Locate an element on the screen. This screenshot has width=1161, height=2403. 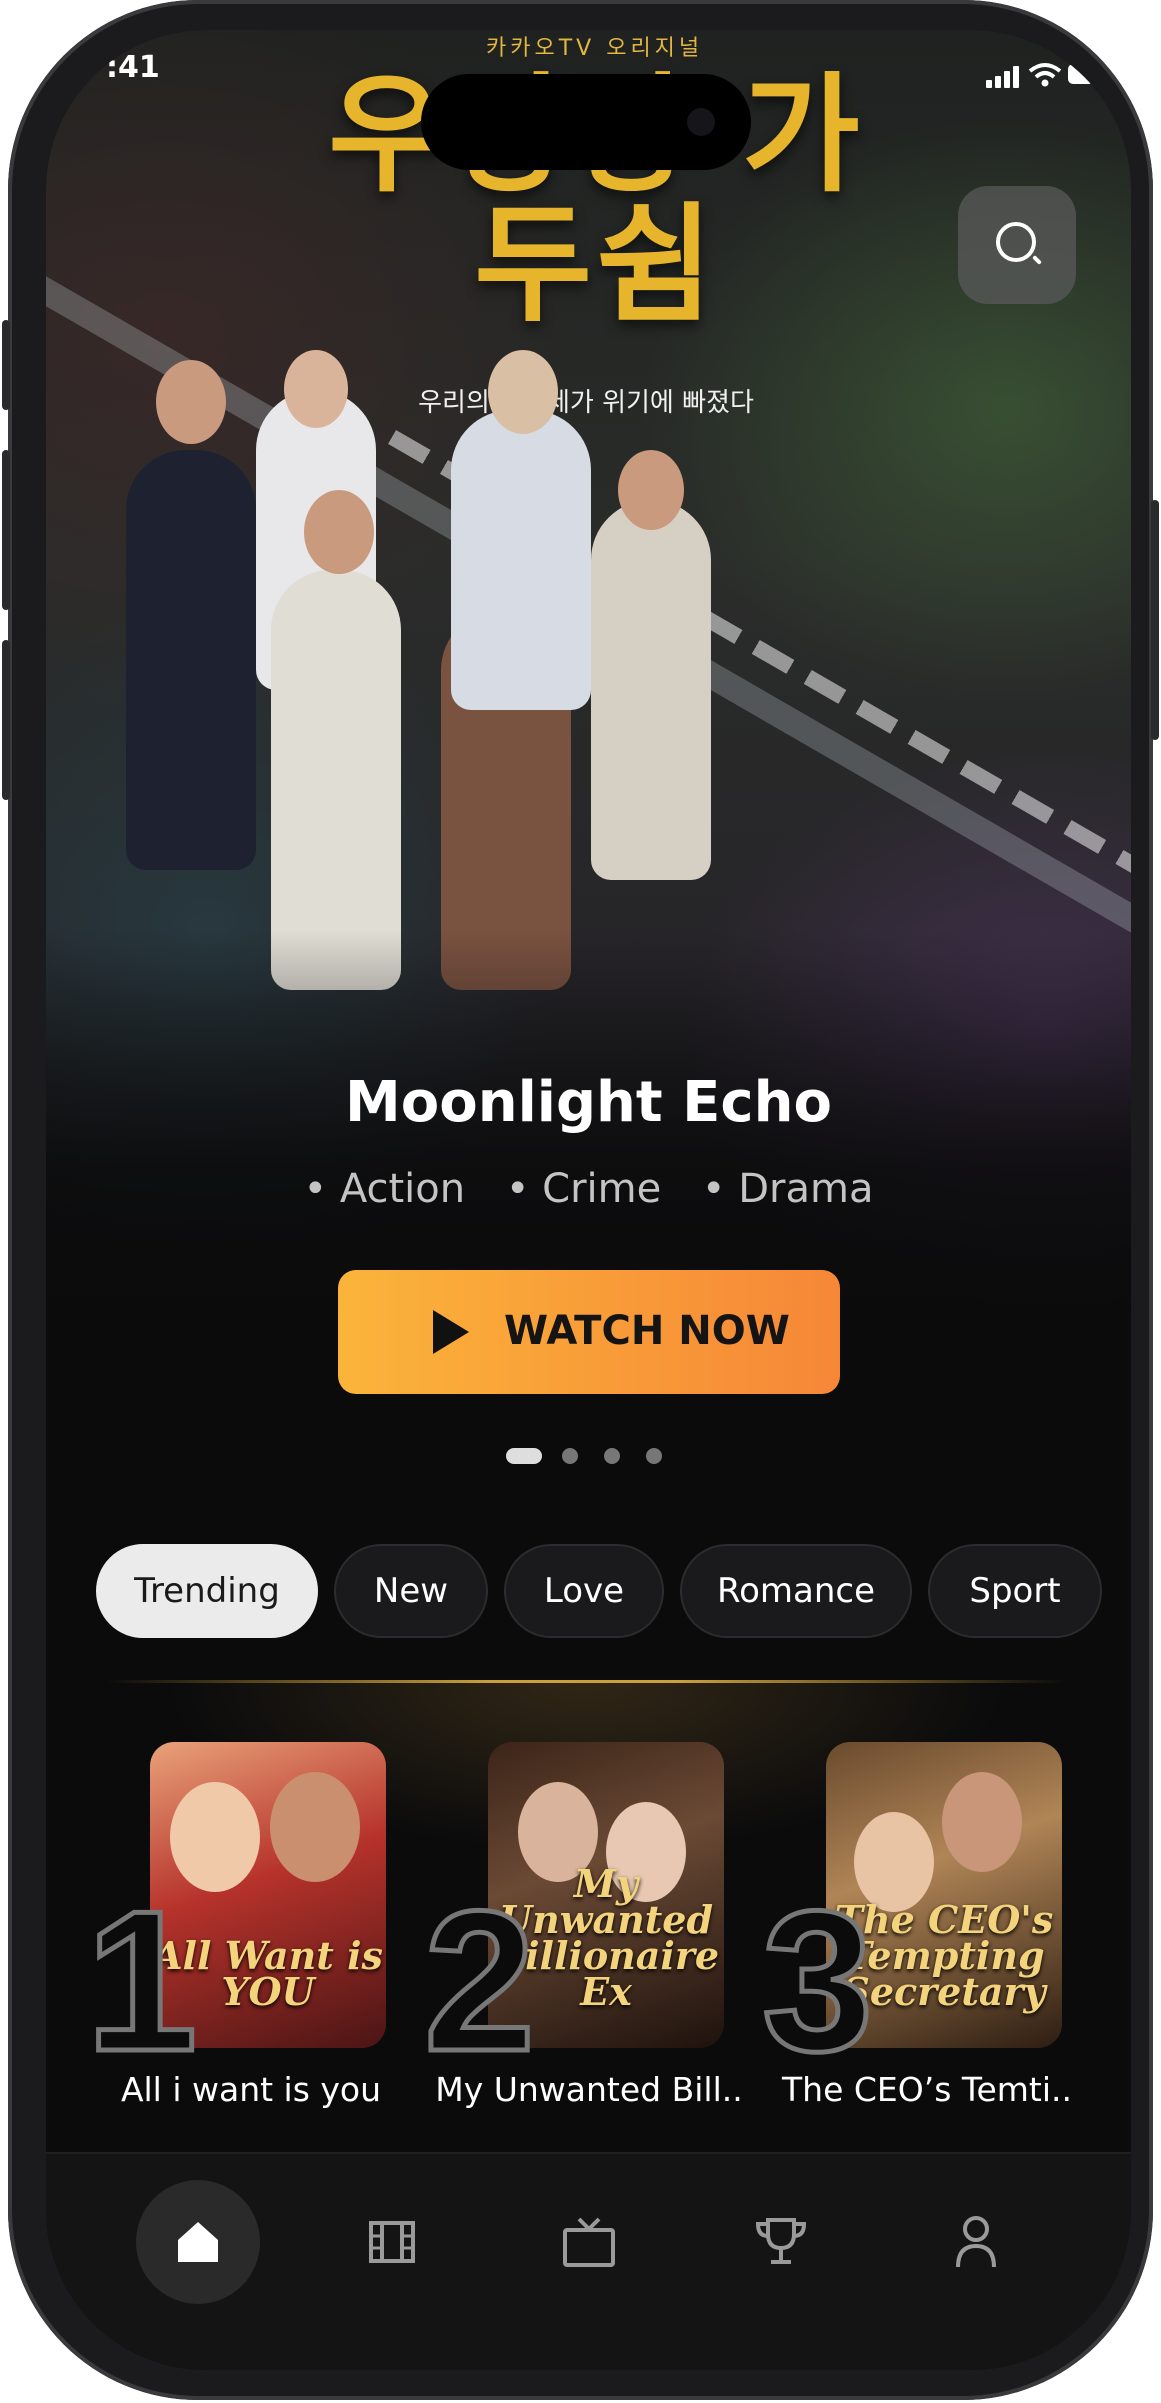
genre-tag: • Action is located at coordinates (384, 1189).